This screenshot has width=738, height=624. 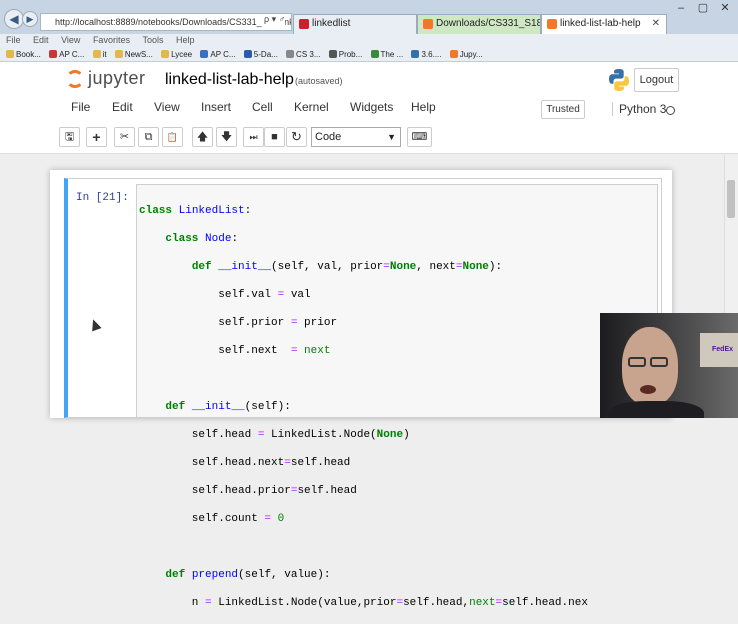 What do you see at coordinates (167, 107) in the screenshot?
I see `jmenu-view: View` at bounding box center [167, 107].